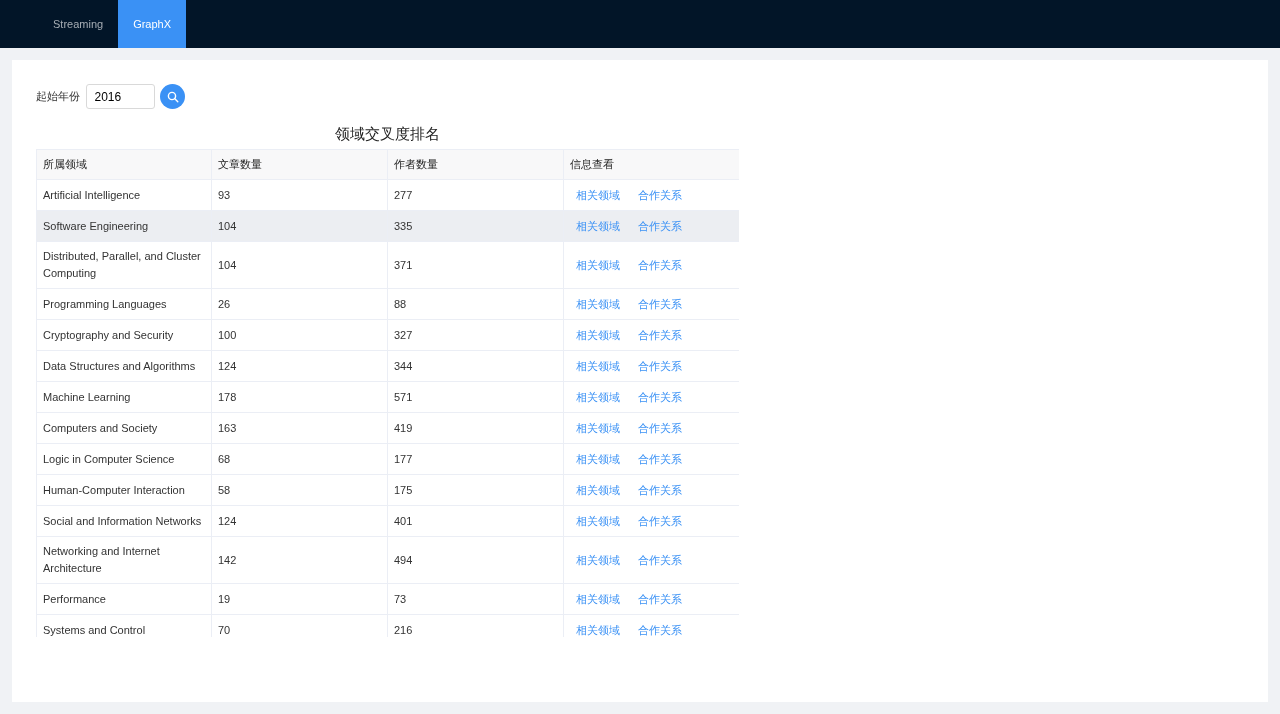 This screenshot has width=1280, height=714. Describe the element at coordinates (124, 335) in the screenshot. I see `table-cell: Cryptography and Security` at that location.